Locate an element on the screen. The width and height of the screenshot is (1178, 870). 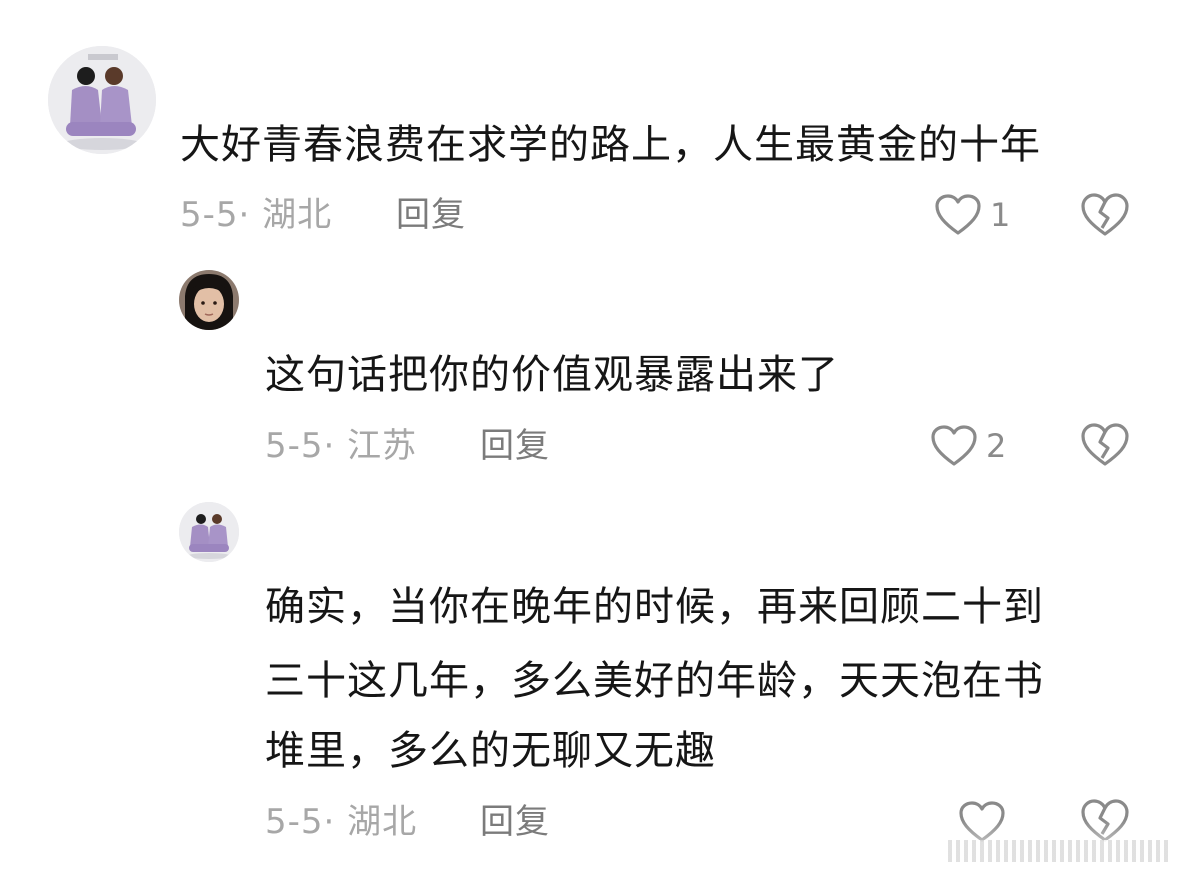
like-button: 1 is located at coordinates (972, 215).